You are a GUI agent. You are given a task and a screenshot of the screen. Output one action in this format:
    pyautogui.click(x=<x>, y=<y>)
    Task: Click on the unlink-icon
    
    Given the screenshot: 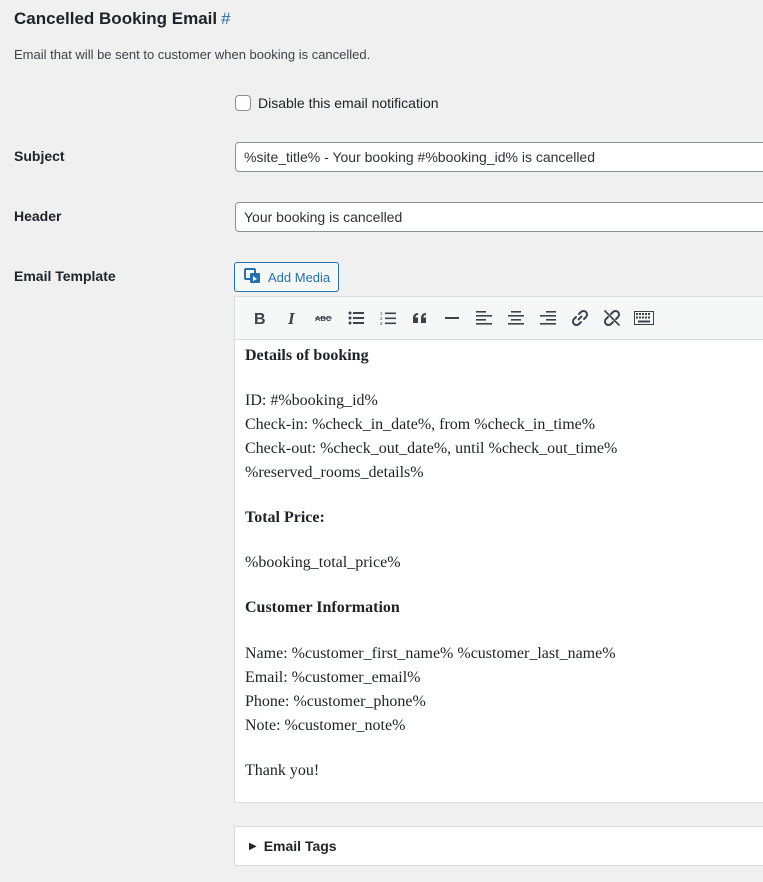 What is the action you would take?
    pyautogui.click(x=612, y=318)
    